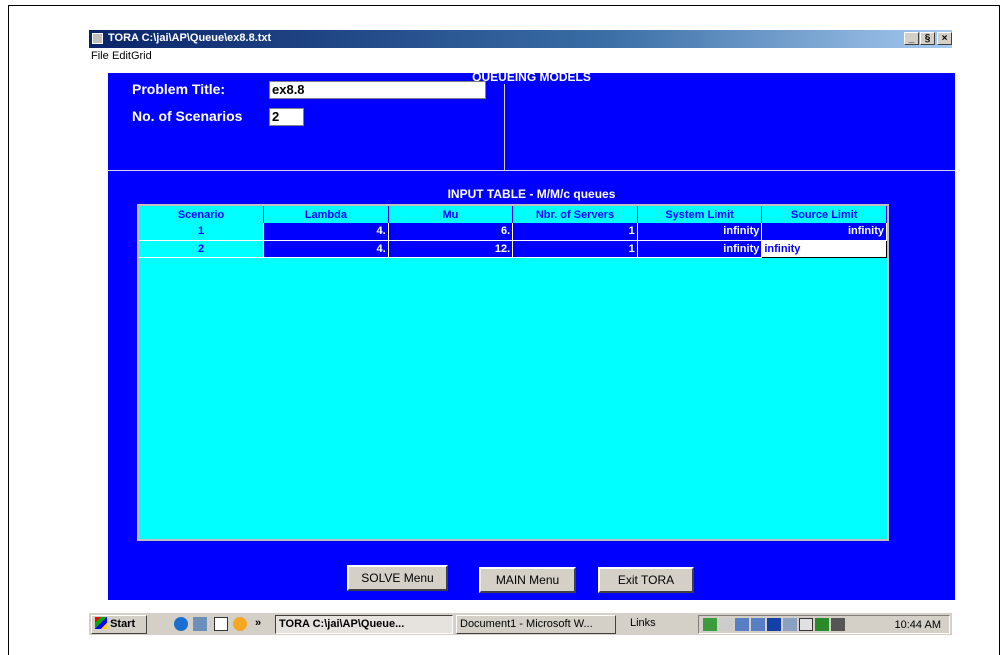 The image size is (1008, 655). What do you see at coordinates (824, 248) in the screenshot?
I see `source-limit-edit-cell: infinity` at bounding box center [824, 248].